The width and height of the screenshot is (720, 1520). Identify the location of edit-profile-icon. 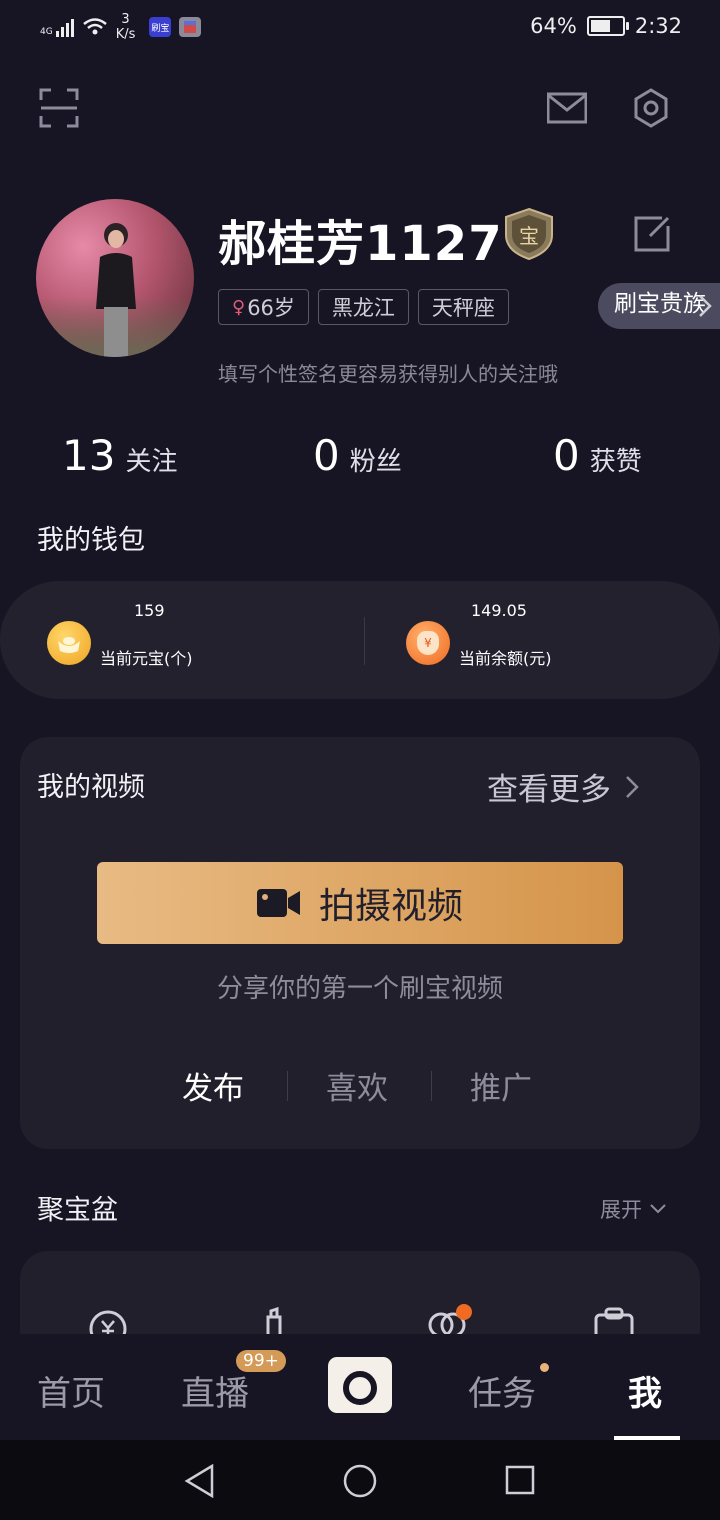
(652, 234).